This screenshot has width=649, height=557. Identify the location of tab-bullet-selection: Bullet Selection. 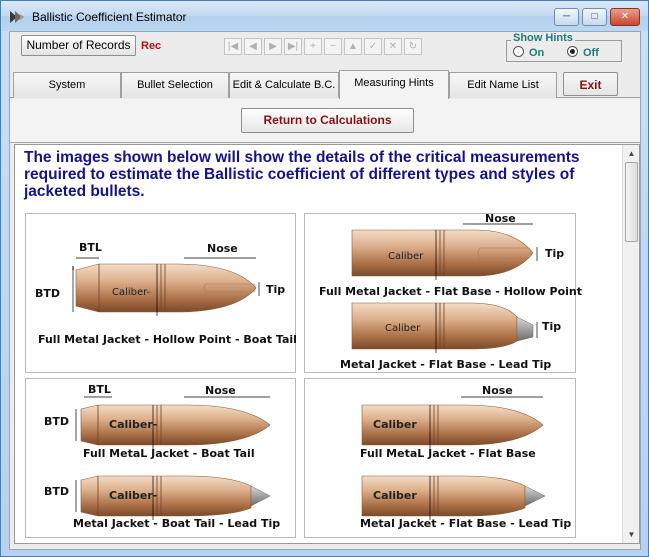
(175, 85).